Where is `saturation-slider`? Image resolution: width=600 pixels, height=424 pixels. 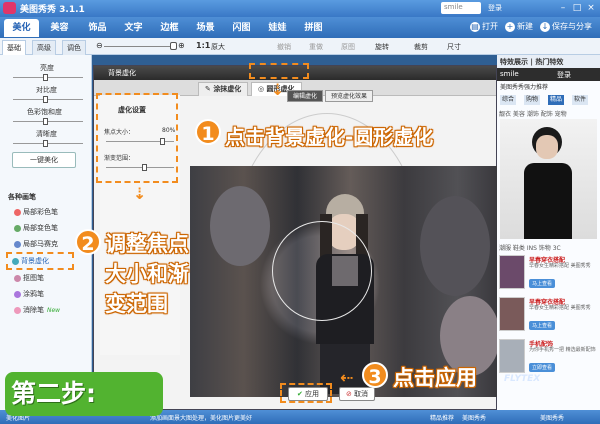 saturation-slider is located at coordinates (48, 121).